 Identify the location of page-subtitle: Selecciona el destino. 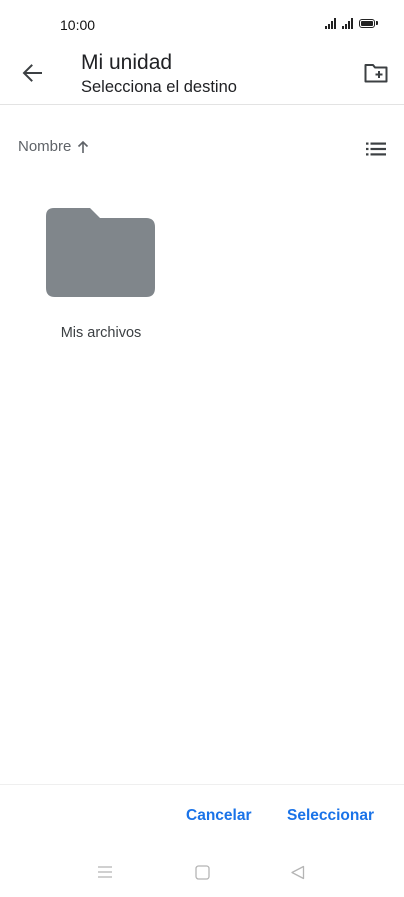
(159, 87).